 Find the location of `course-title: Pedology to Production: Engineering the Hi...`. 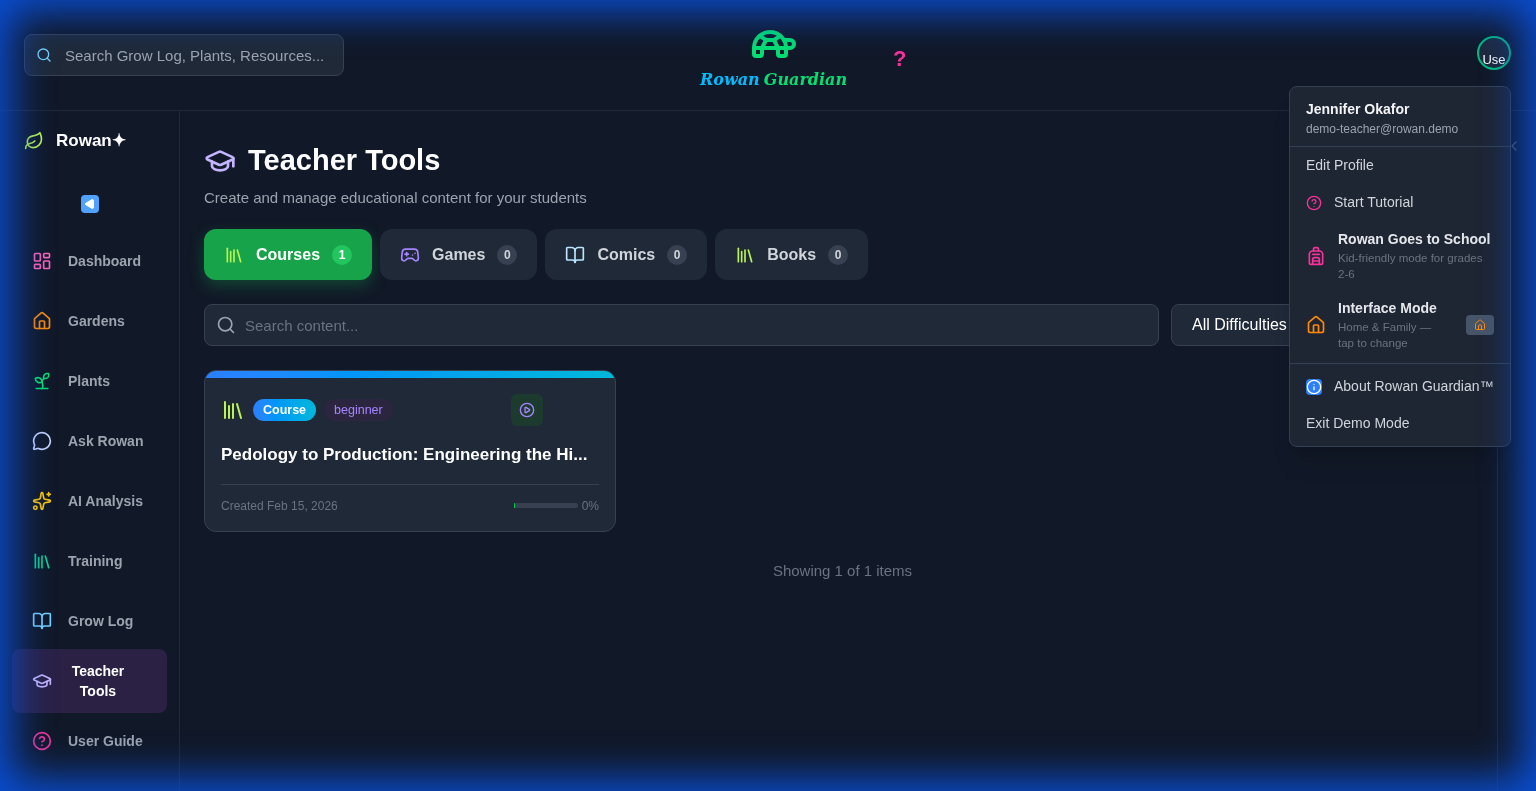

course-title: Pedology to Production: Engineering the Hi... is located at coordinates (410, 463).